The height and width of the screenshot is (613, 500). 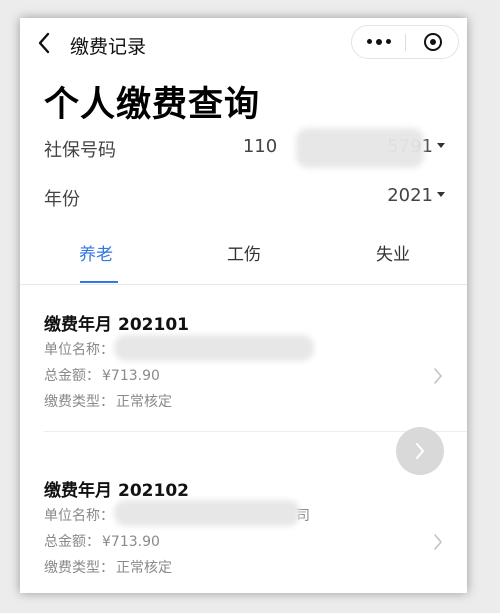 I want to click on tabs-divider, so click(x=243, y=284).